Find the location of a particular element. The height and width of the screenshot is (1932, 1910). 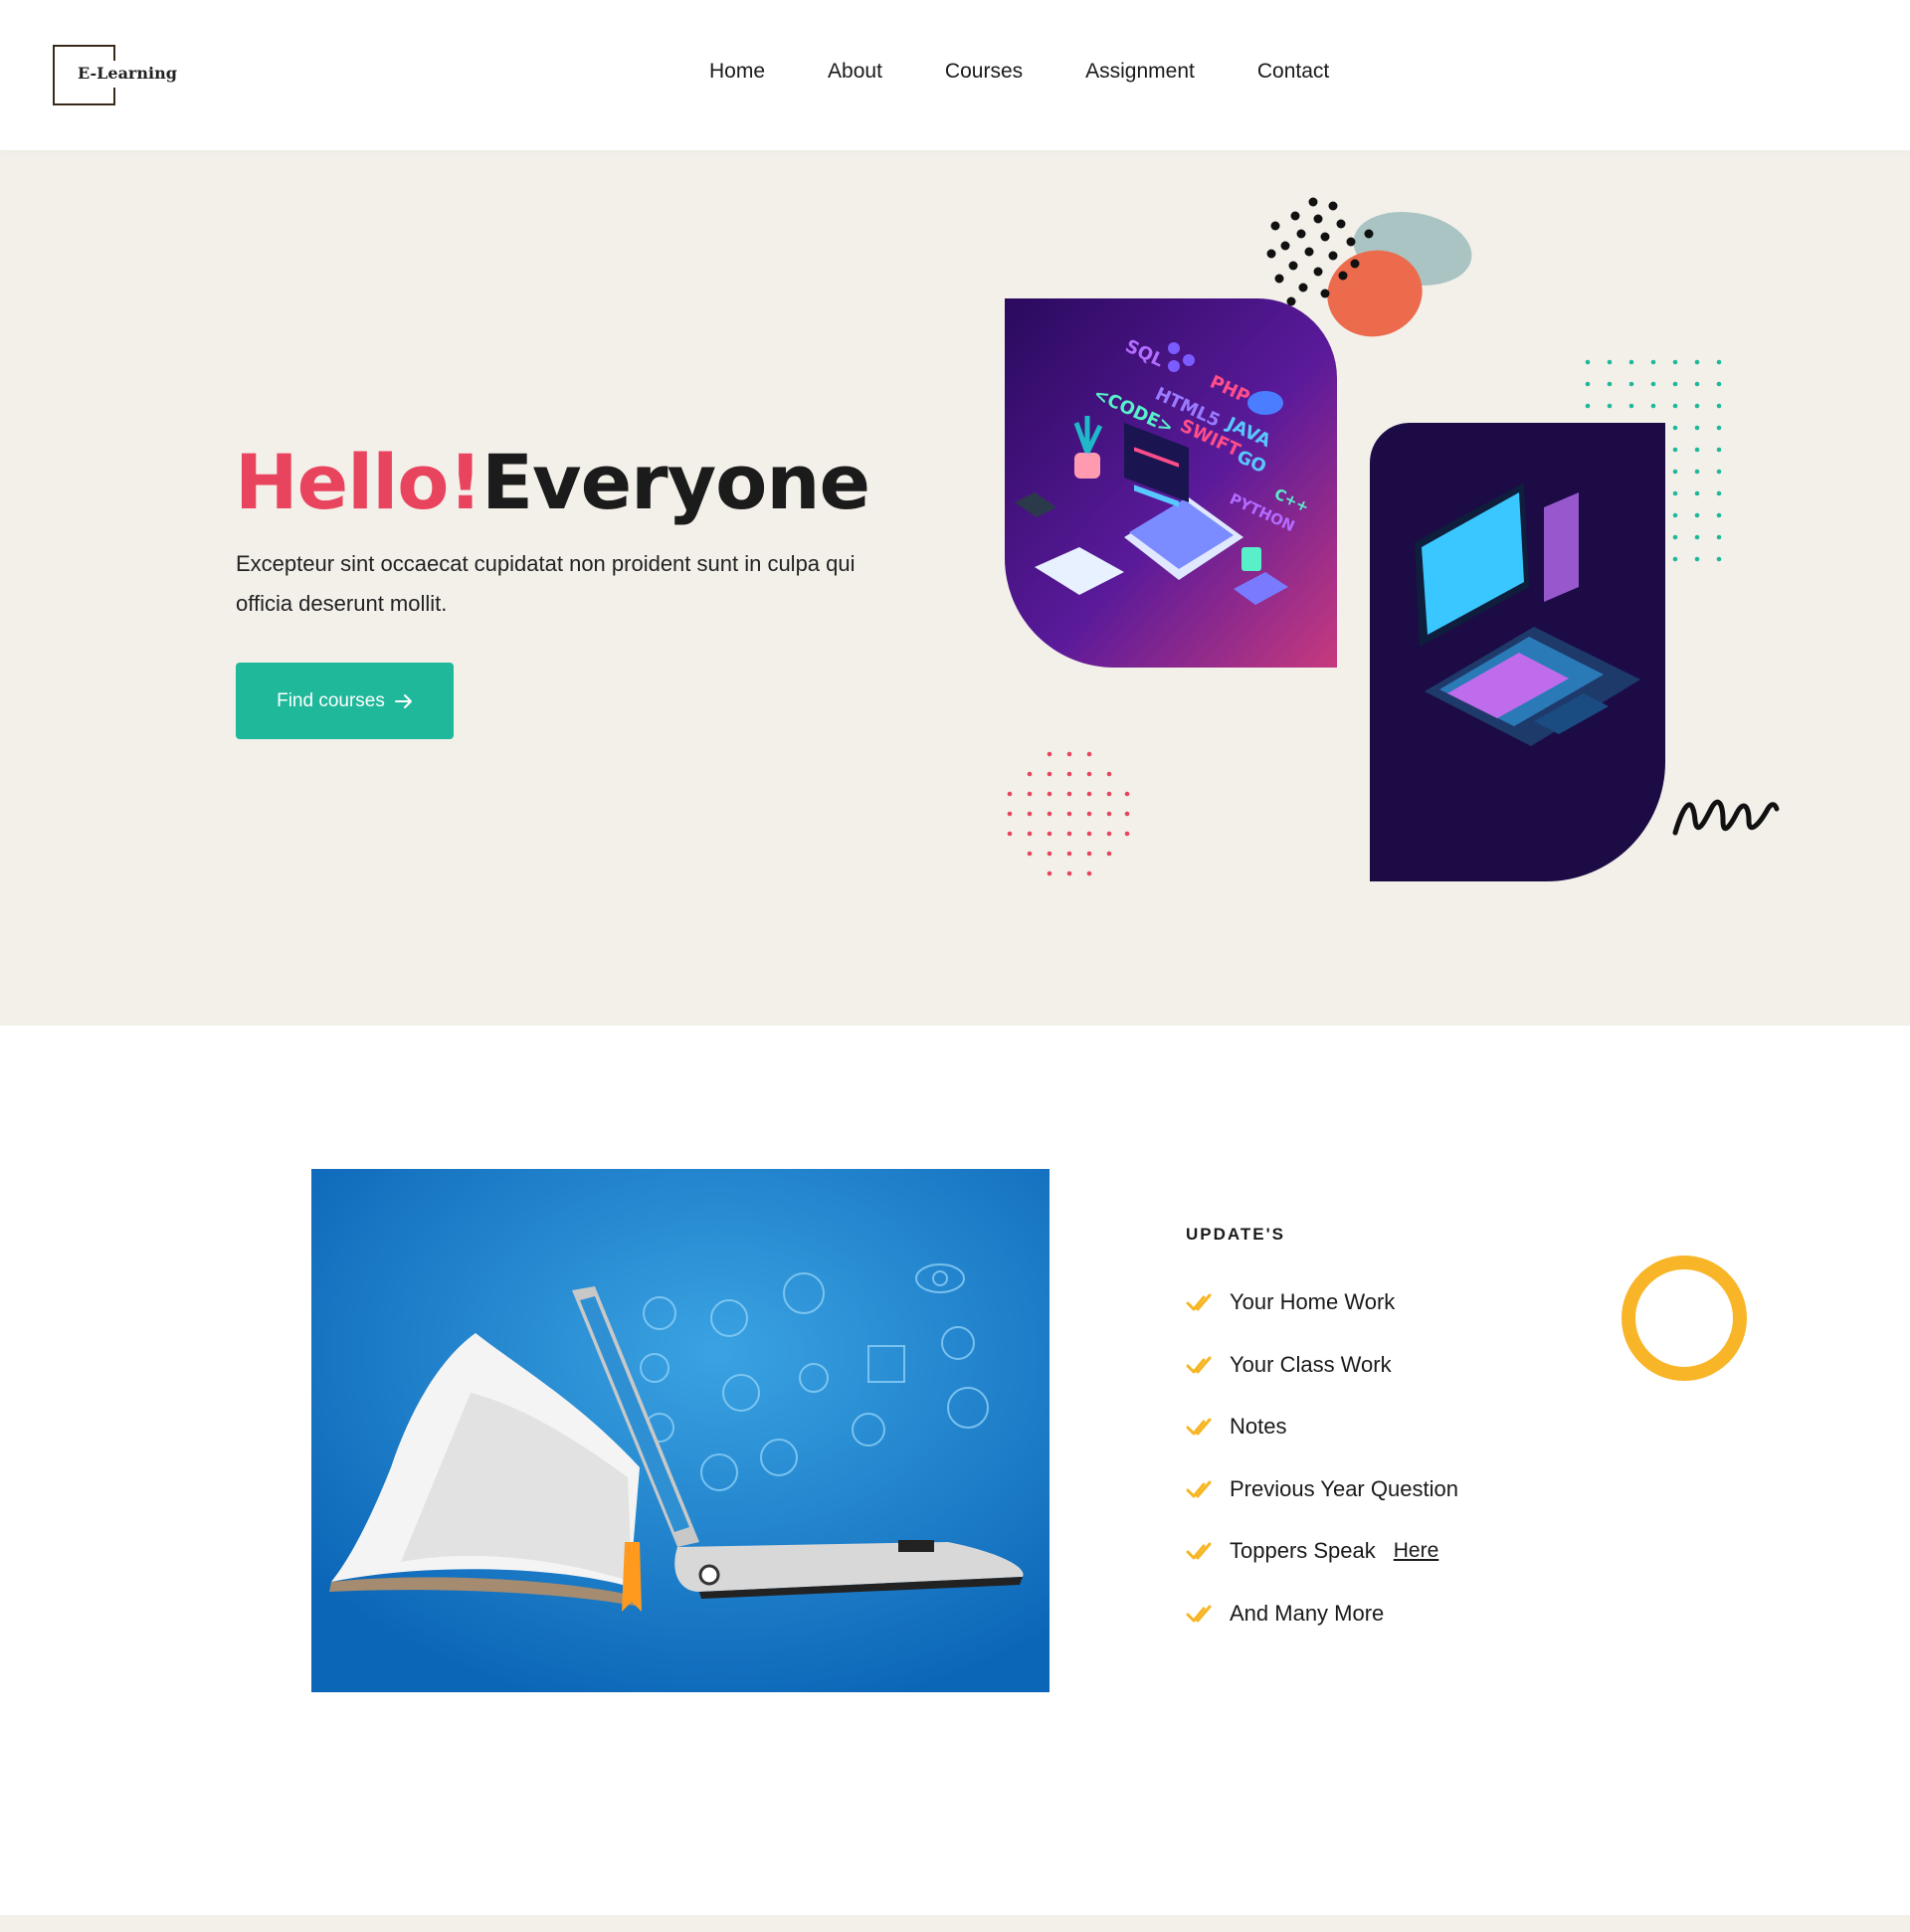

list-item: Your Class Work is located at coordinates (1322, 1365).